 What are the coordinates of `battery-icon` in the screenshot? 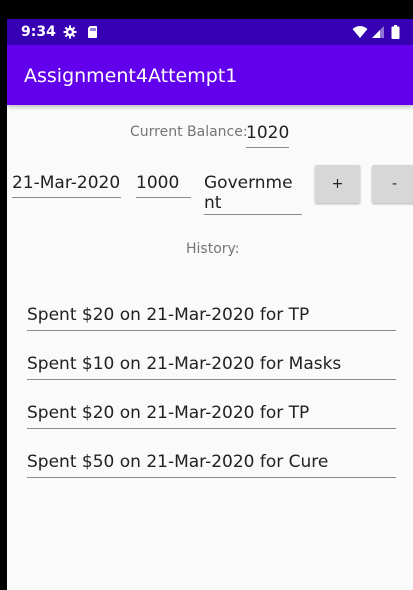 It's located at (395, 32).